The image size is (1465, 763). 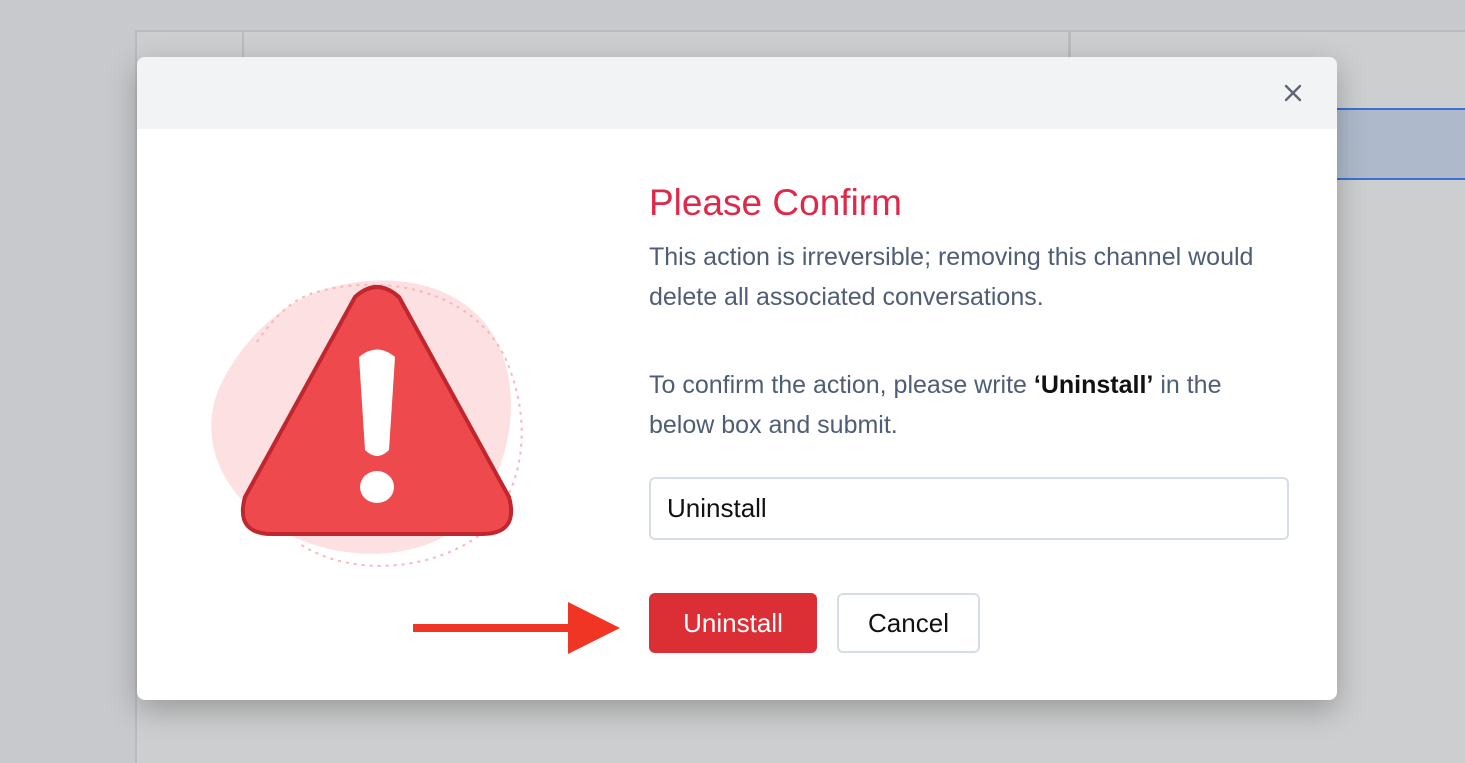 What do you see at coordinates (775, 202) in the screenshot?
I see `dialog-title: Please Confirm` at bounding box center [775, 202].